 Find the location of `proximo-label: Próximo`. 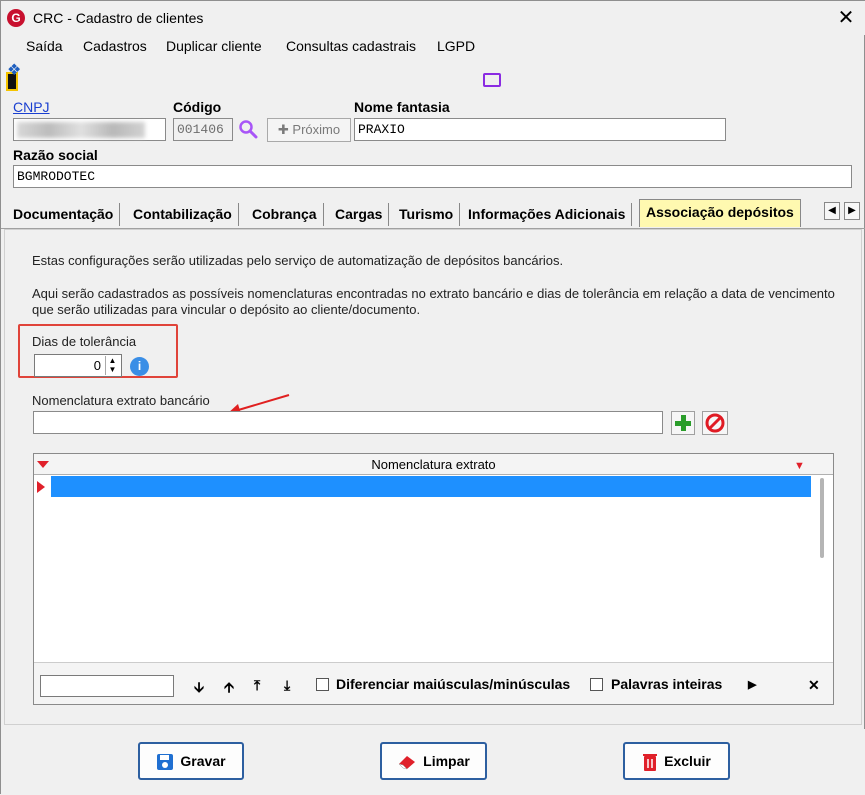

proximo-label: Próximo is located at coordinates (316, 129).